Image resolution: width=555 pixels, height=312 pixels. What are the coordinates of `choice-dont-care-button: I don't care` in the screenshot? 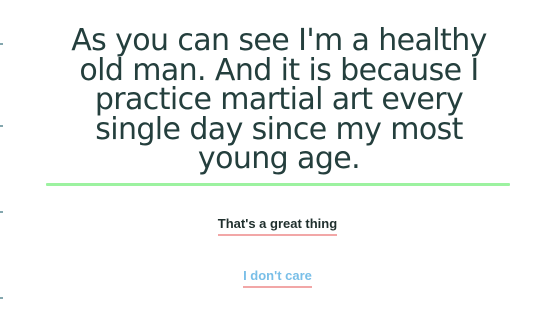 It's located at (277, 278).